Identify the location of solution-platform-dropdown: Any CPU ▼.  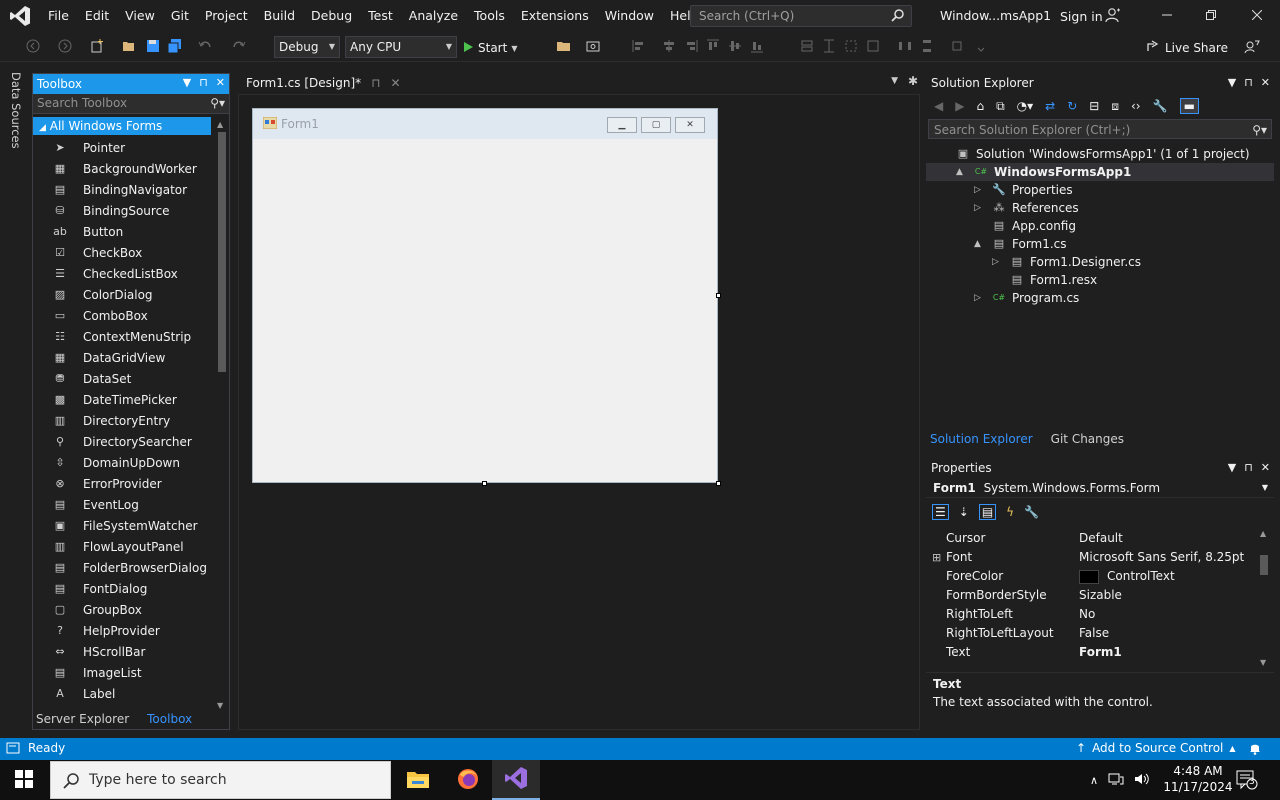
(401, 47).